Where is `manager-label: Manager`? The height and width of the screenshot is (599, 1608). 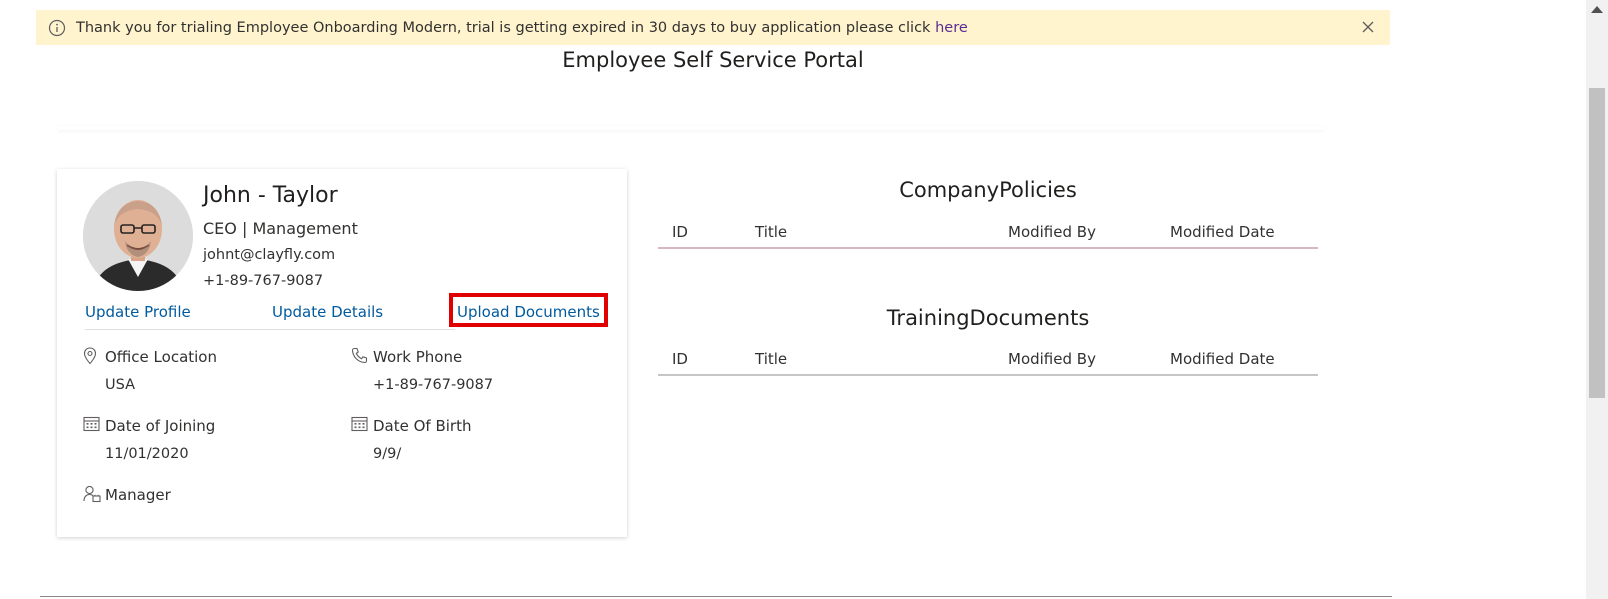
manager-label: Manager is located at coordinates (138, 495).